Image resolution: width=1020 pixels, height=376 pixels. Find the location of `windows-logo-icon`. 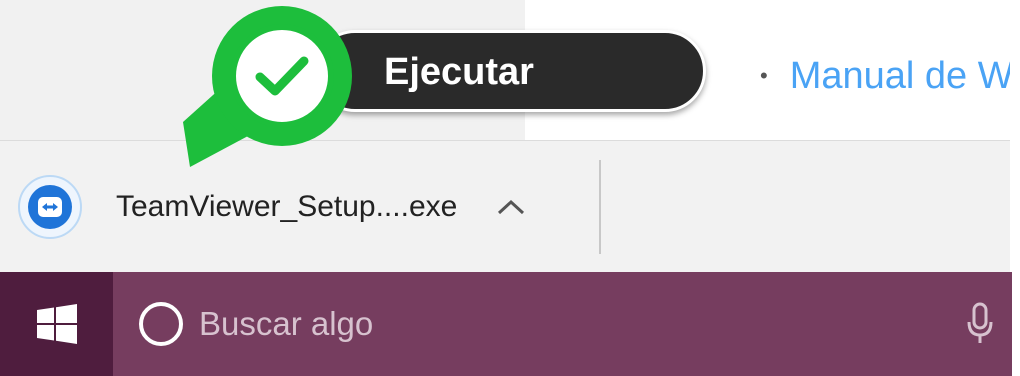

windows-logo-icon is located at coordinates (56, 324).